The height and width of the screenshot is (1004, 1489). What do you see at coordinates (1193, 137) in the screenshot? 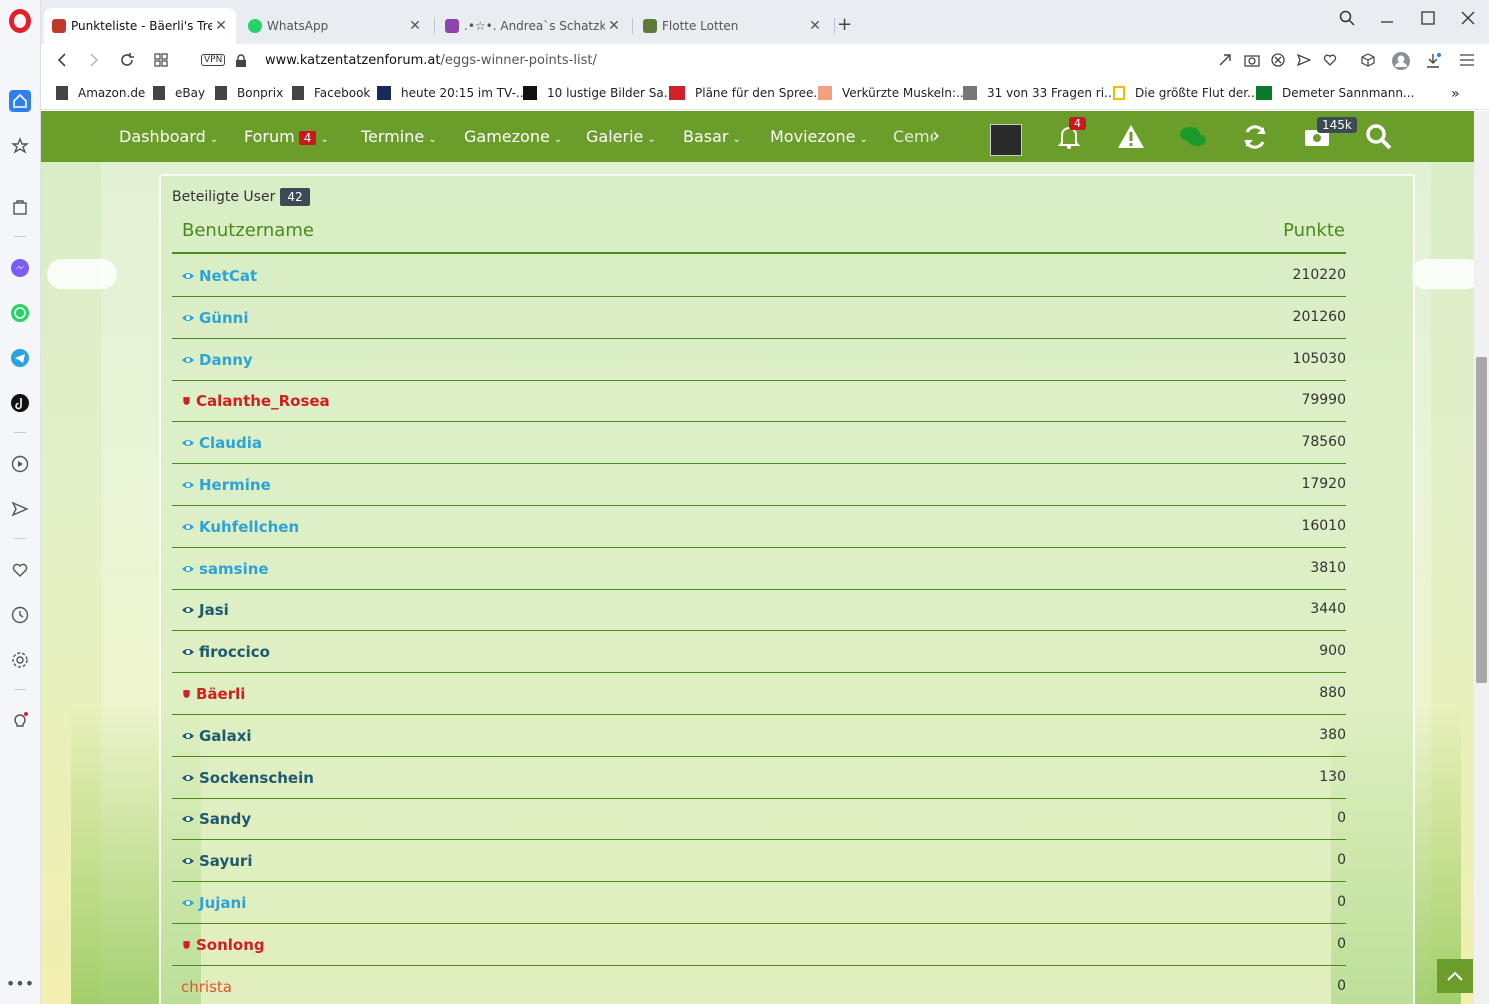
I see `conversations-icon` at bounding box center [1193, 137].